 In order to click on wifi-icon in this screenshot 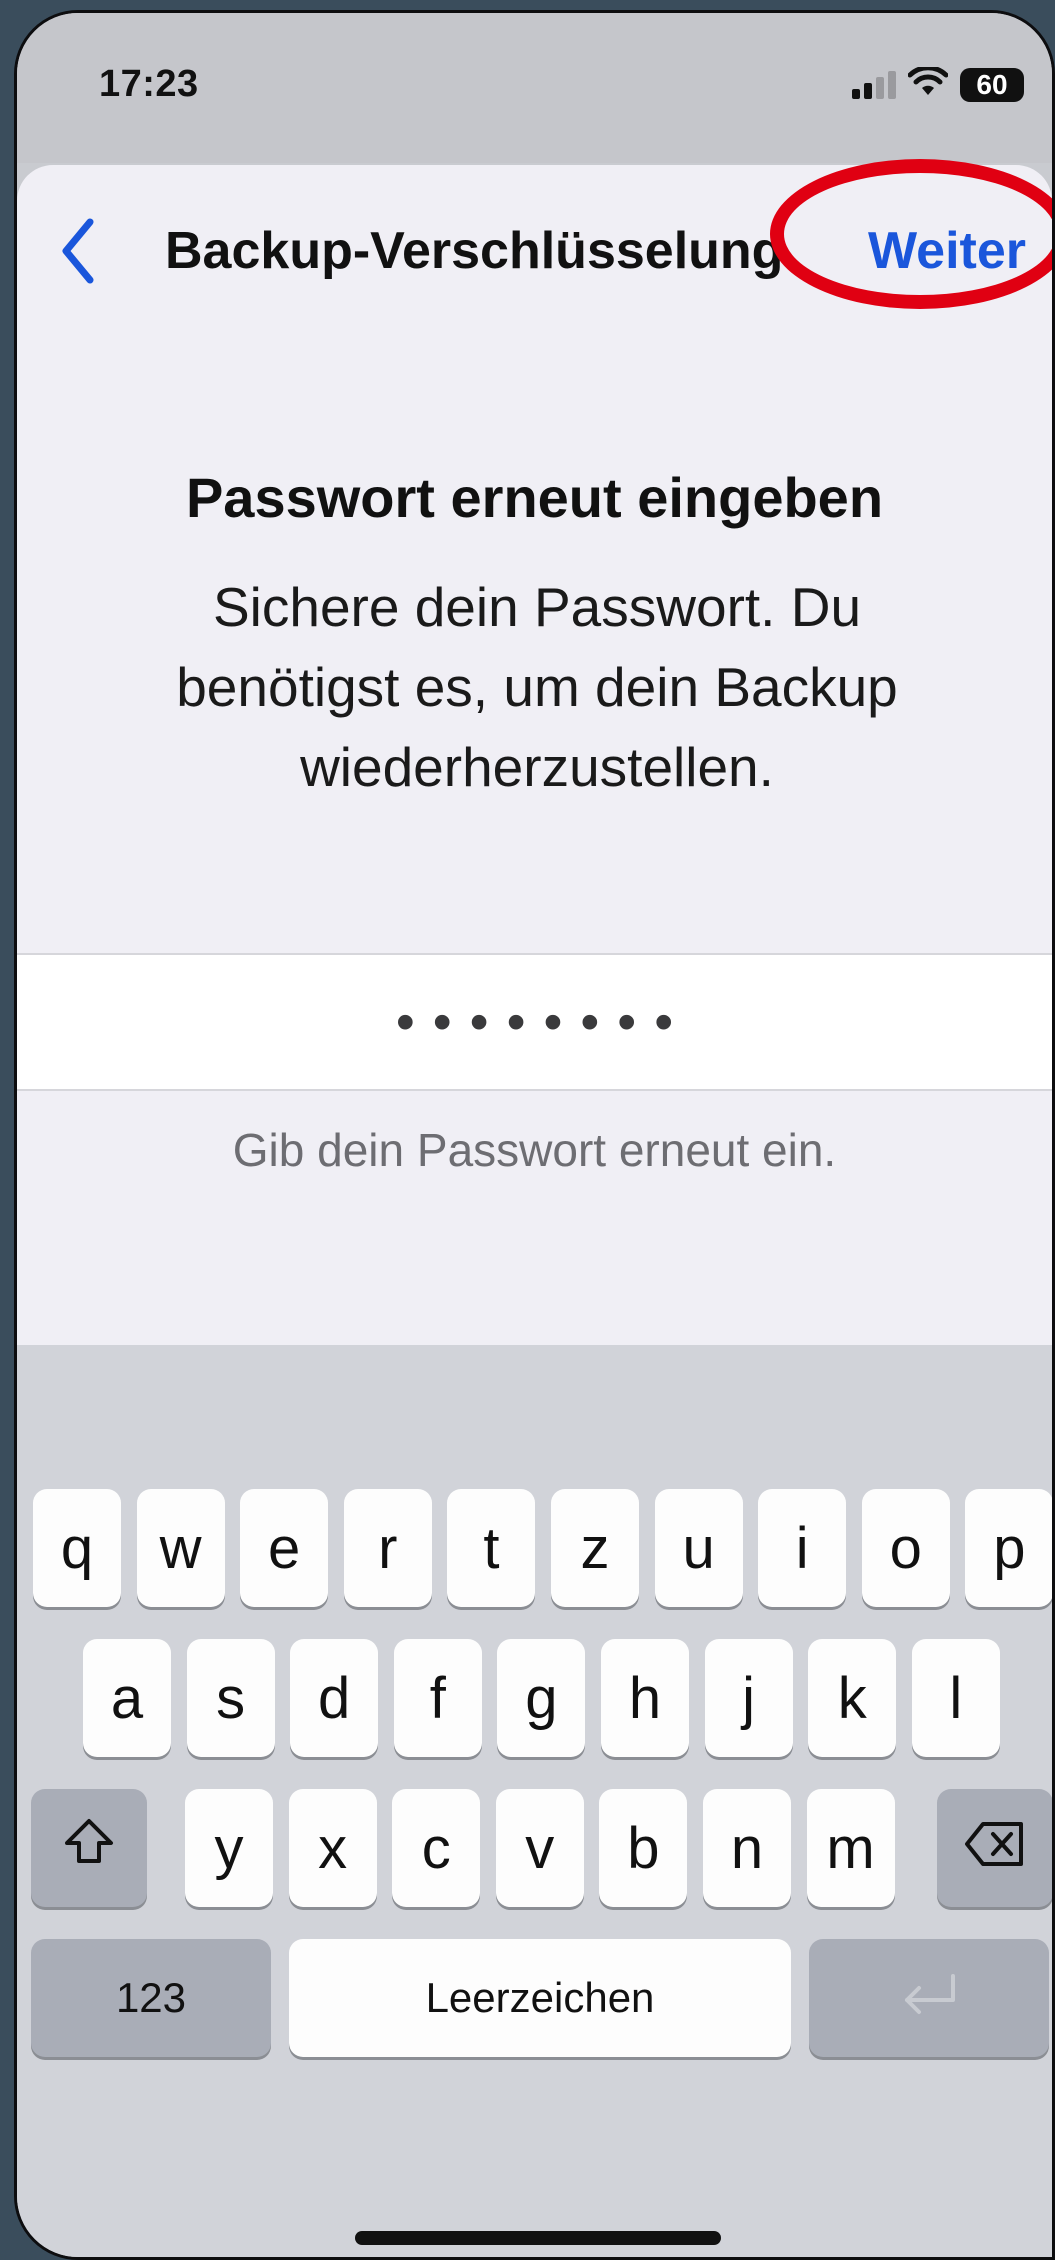, I will do `click(928, 83)`.